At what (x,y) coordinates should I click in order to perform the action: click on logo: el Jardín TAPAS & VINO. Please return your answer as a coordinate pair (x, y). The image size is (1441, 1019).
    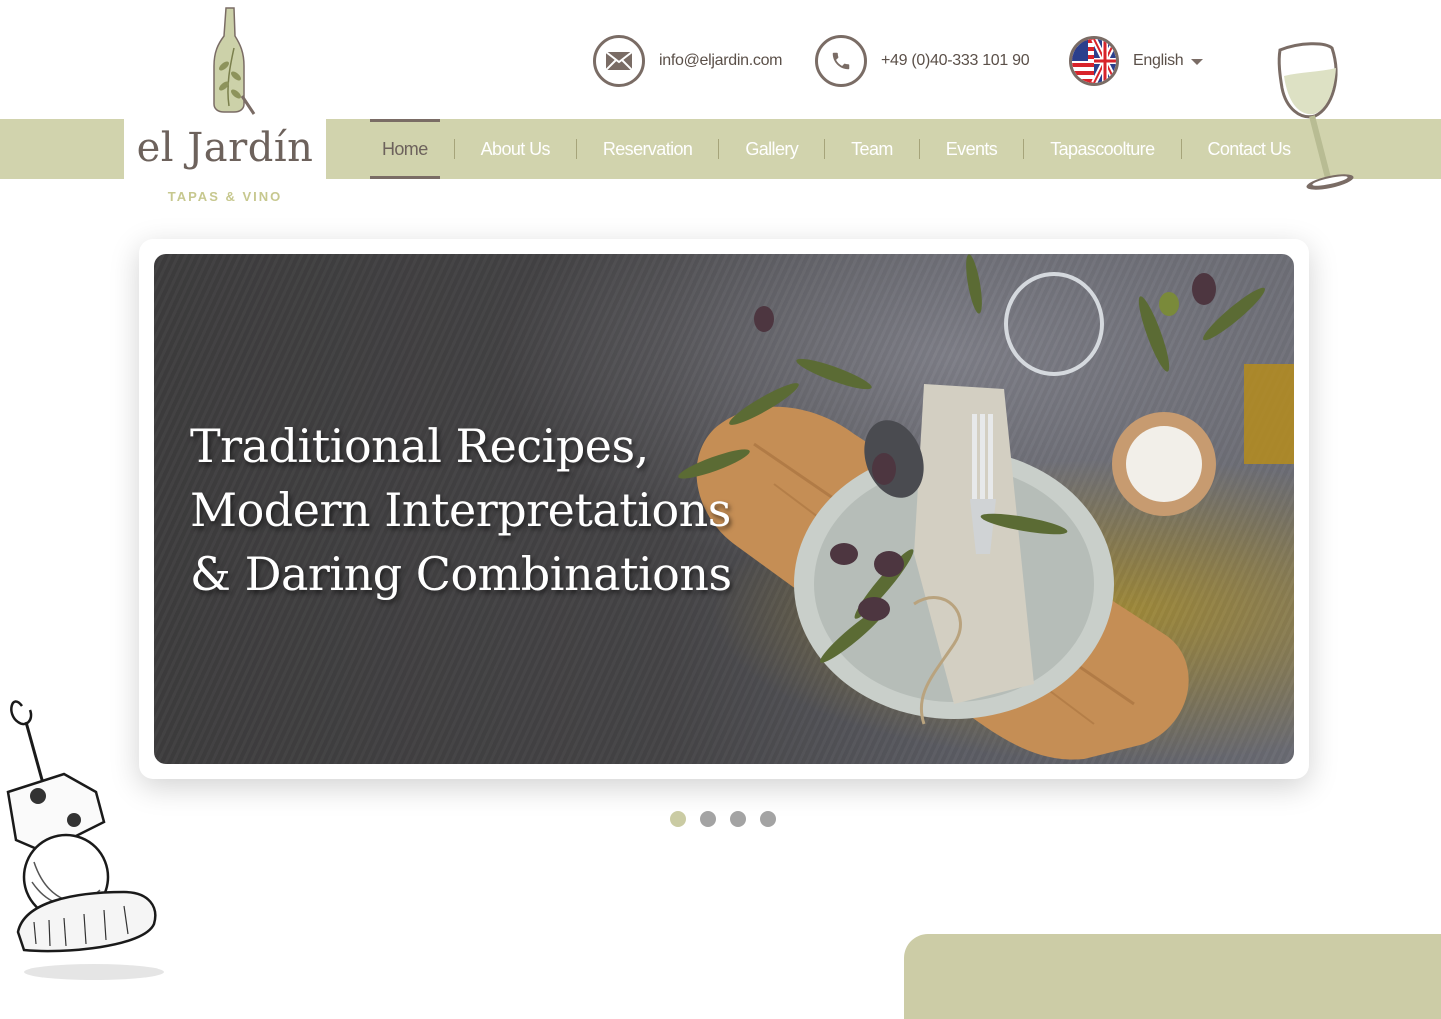
    Looking at the image, I should click on (225, 102).